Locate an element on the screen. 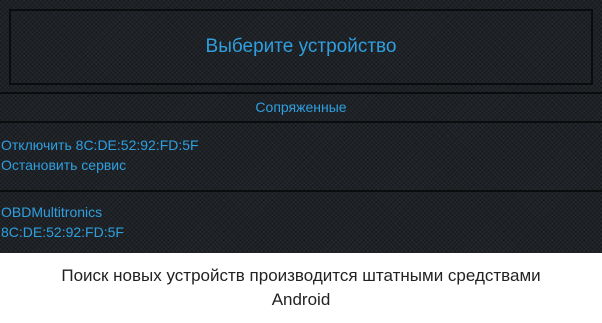 The width and height of the screenshot is (602, 323). dialog-title: Выберите устройство is located at coordinates (301, 46).